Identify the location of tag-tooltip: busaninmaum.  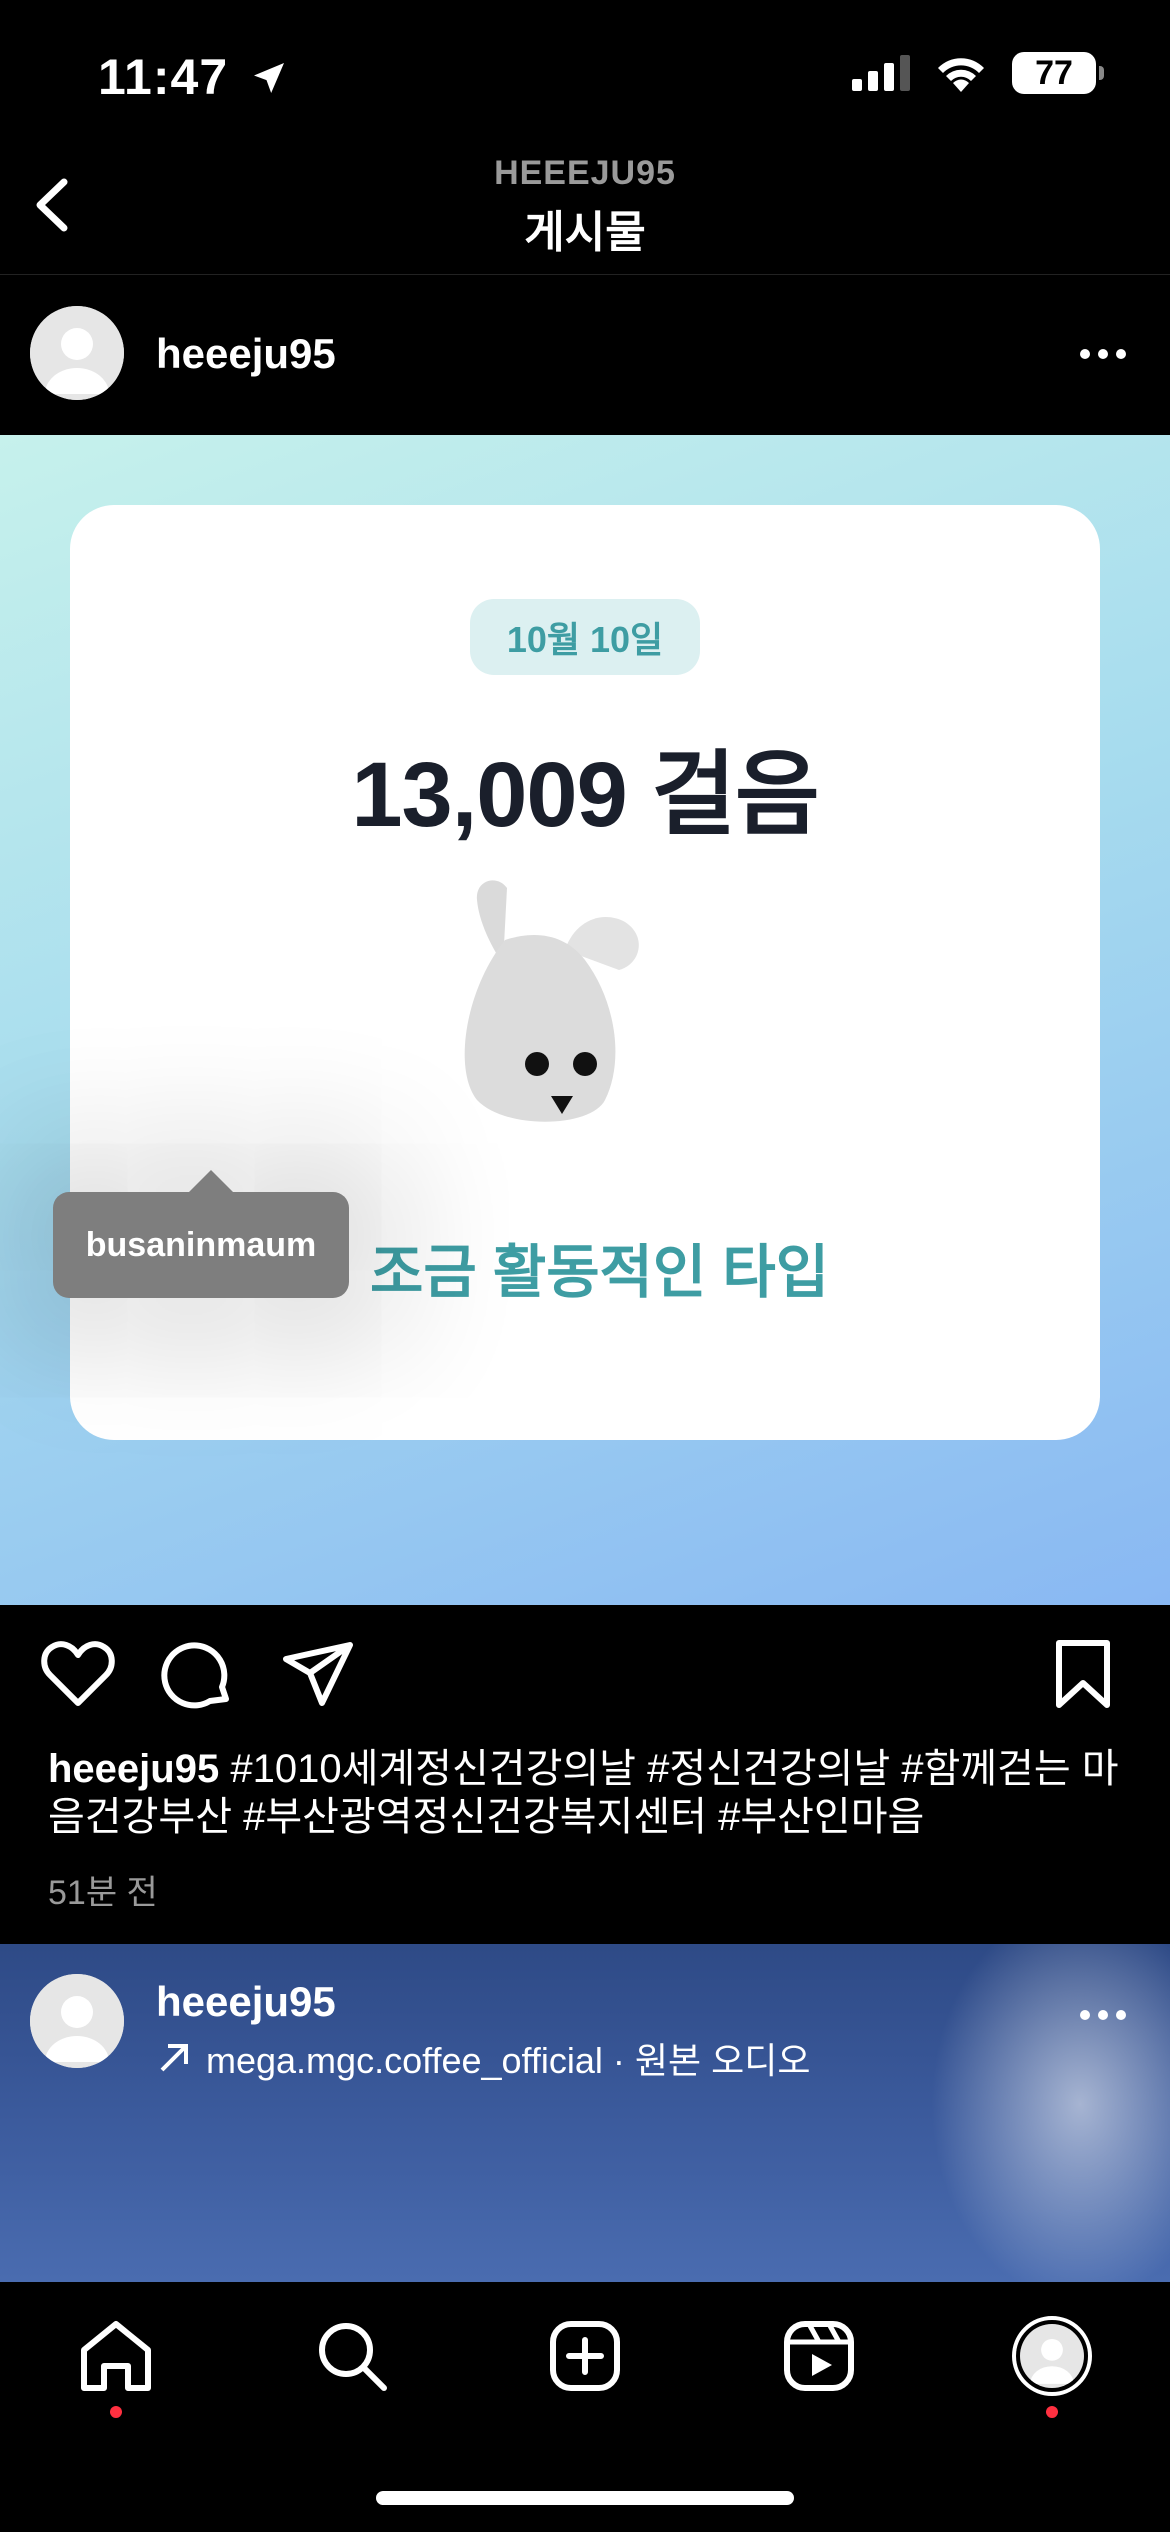
(201, 1234).